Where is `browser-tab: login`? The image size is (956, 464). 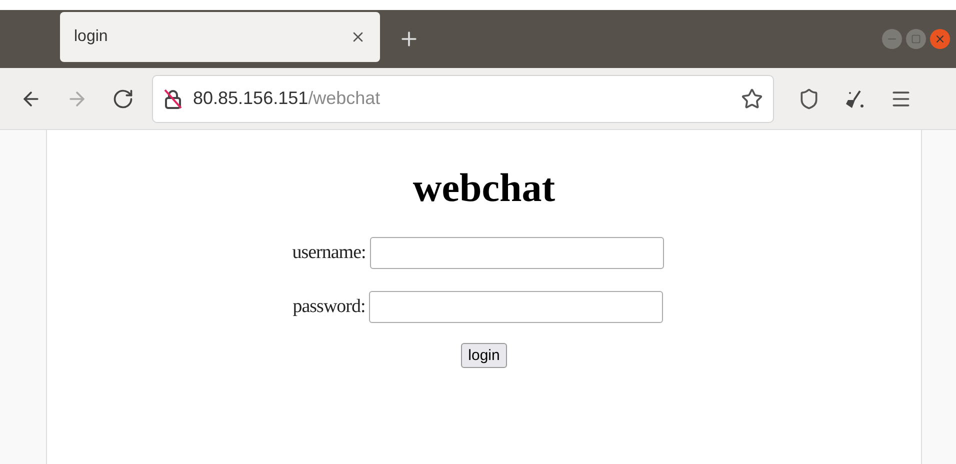
browser-tab: login is located at coordinates (220, 37).